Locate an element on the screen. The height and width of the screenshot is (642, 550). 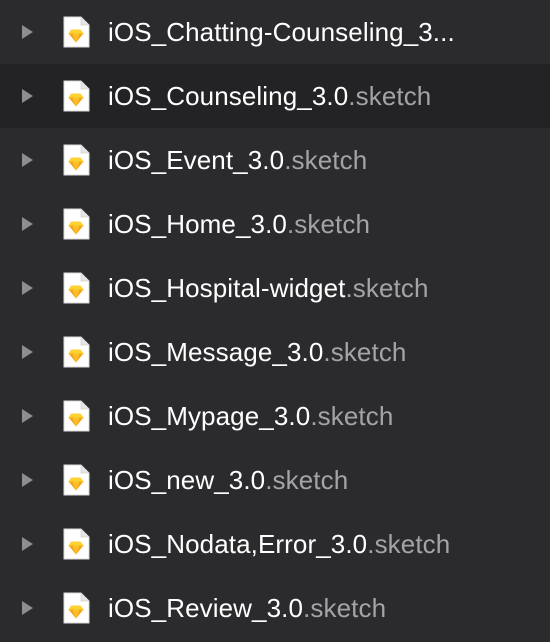
file-row: iOS_new_3.0.sketch is located at coordinates (275, 480).